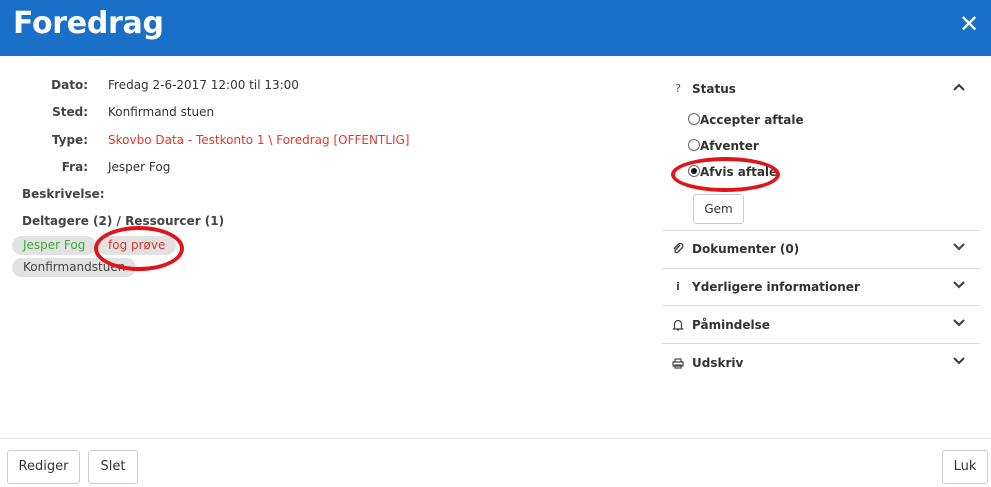 The image size is (991, 487). I want to click on from-label: Fra:, so click(74, 167).